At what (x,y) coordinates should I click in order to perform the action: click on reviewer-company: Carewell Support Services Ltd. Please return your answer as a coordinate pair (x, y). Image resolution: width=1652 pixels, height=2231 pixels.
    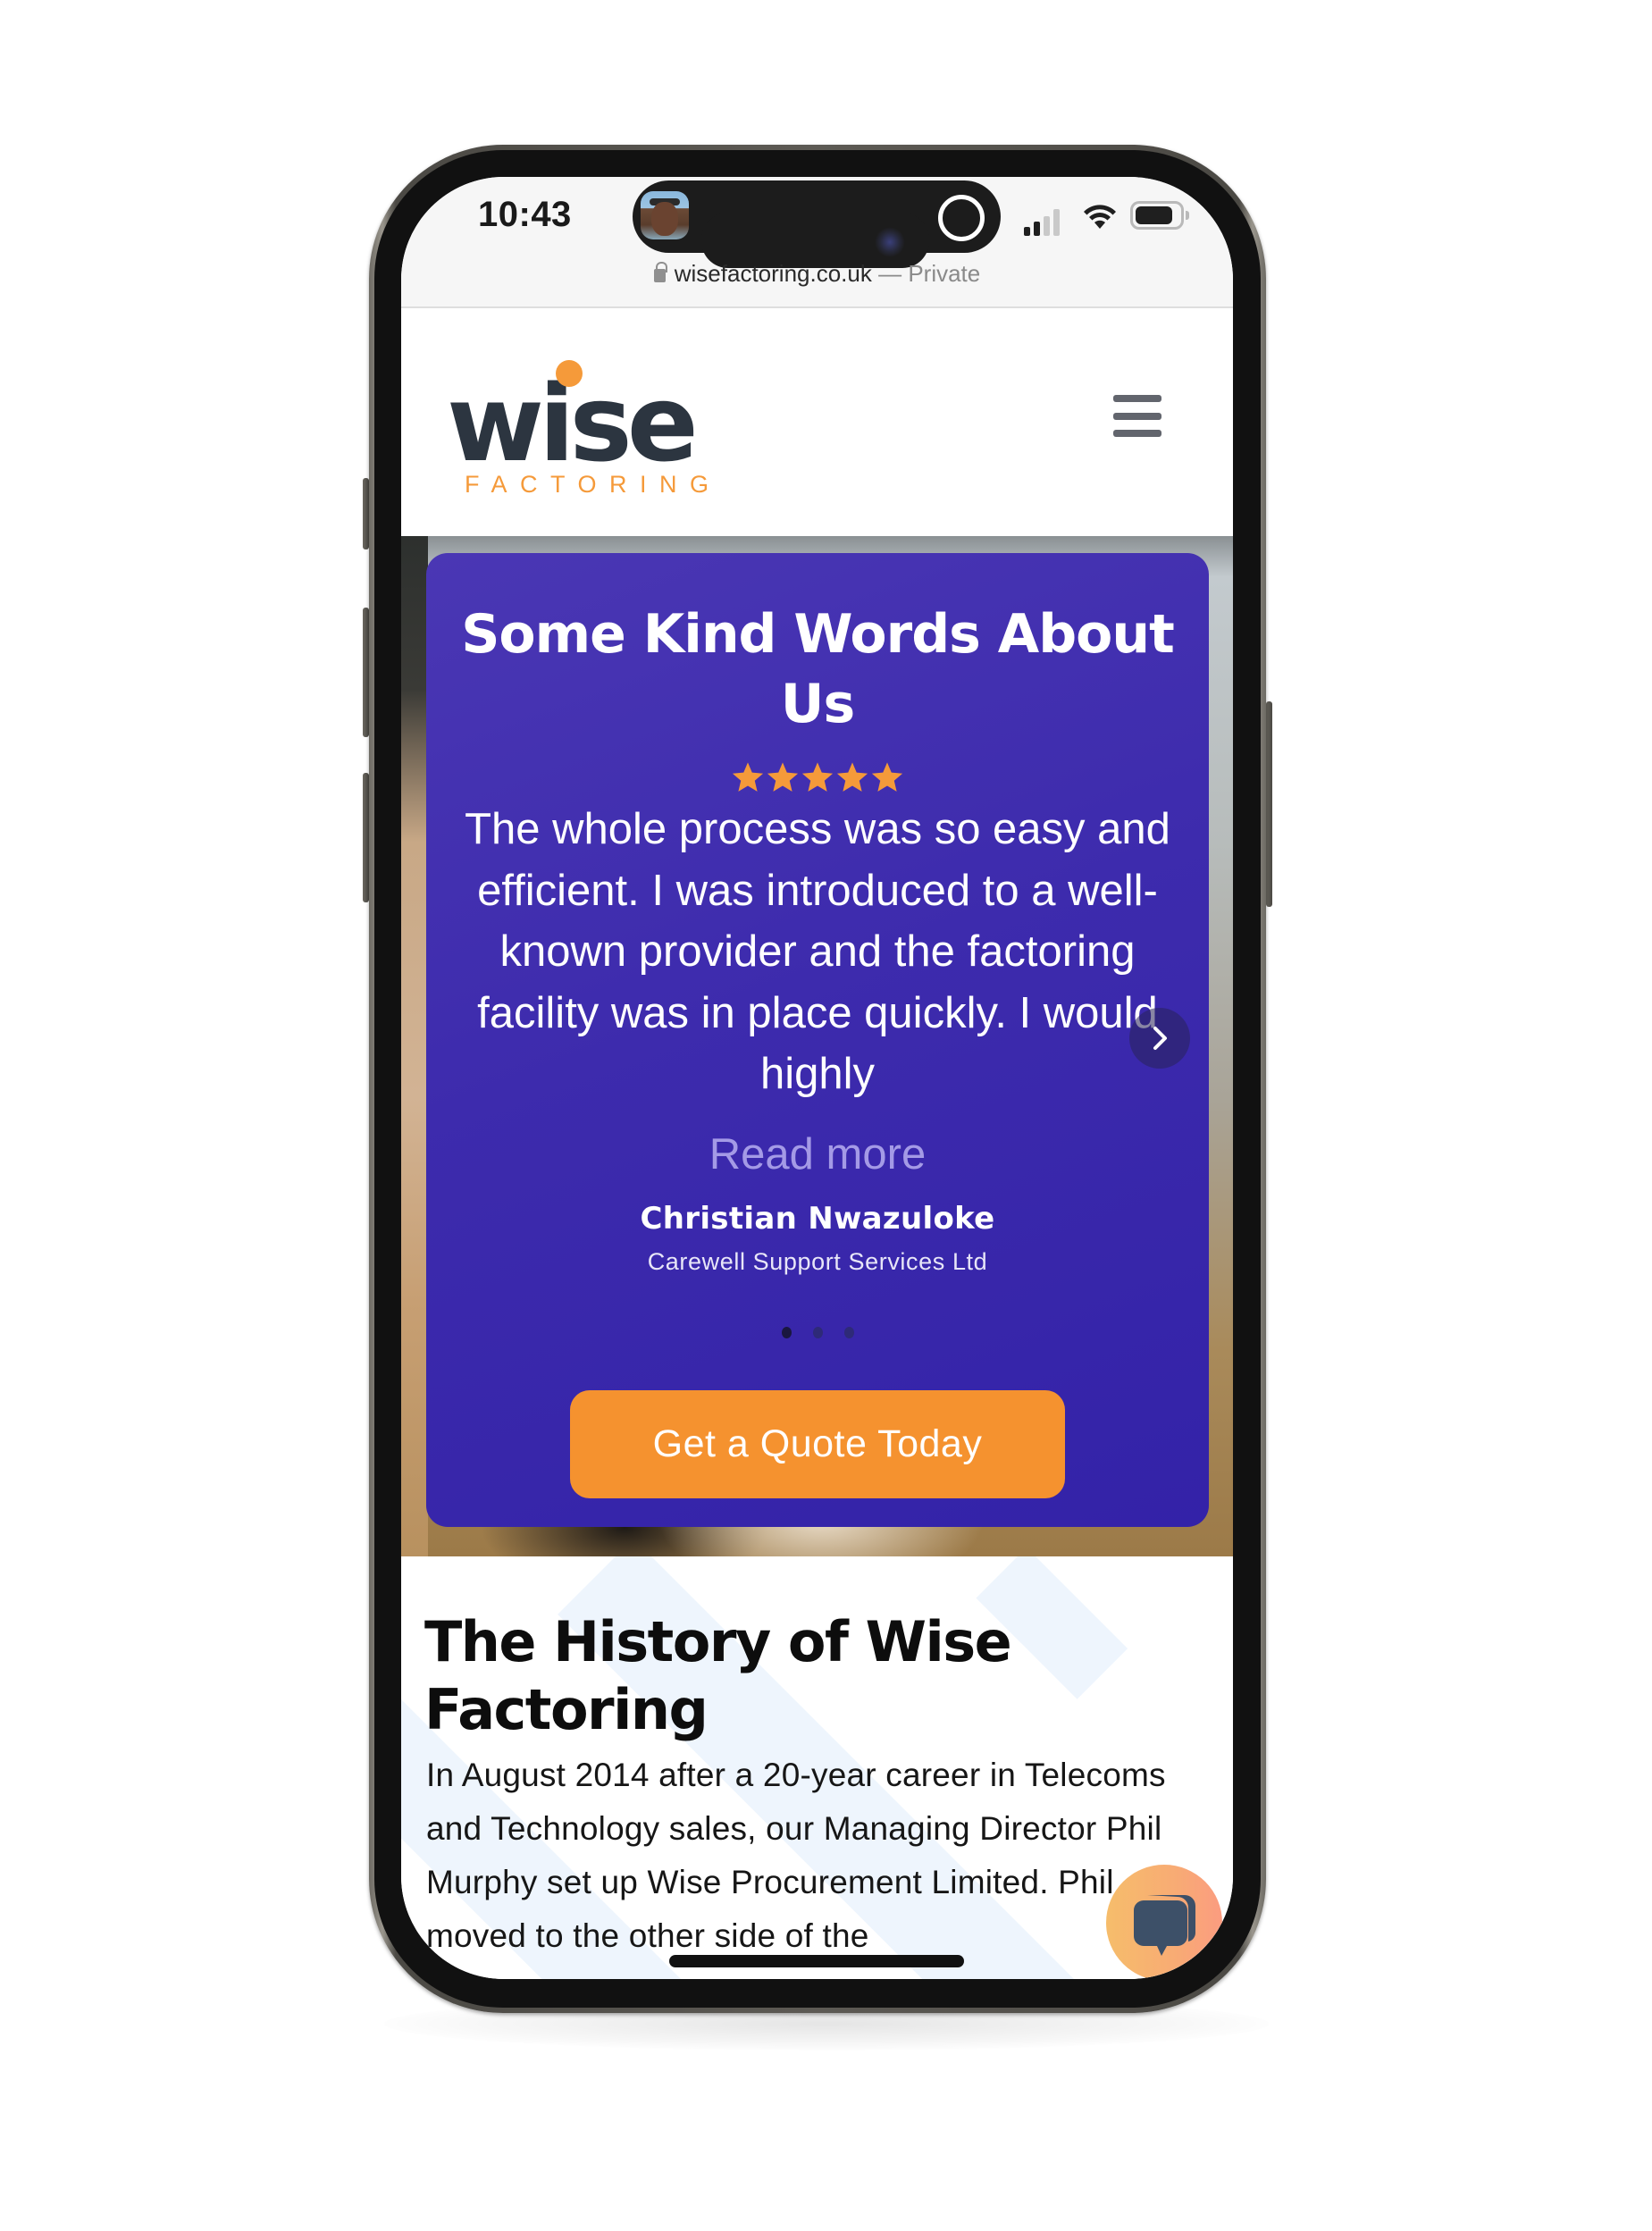
    Looking at the image, I should click on (817, 1261).